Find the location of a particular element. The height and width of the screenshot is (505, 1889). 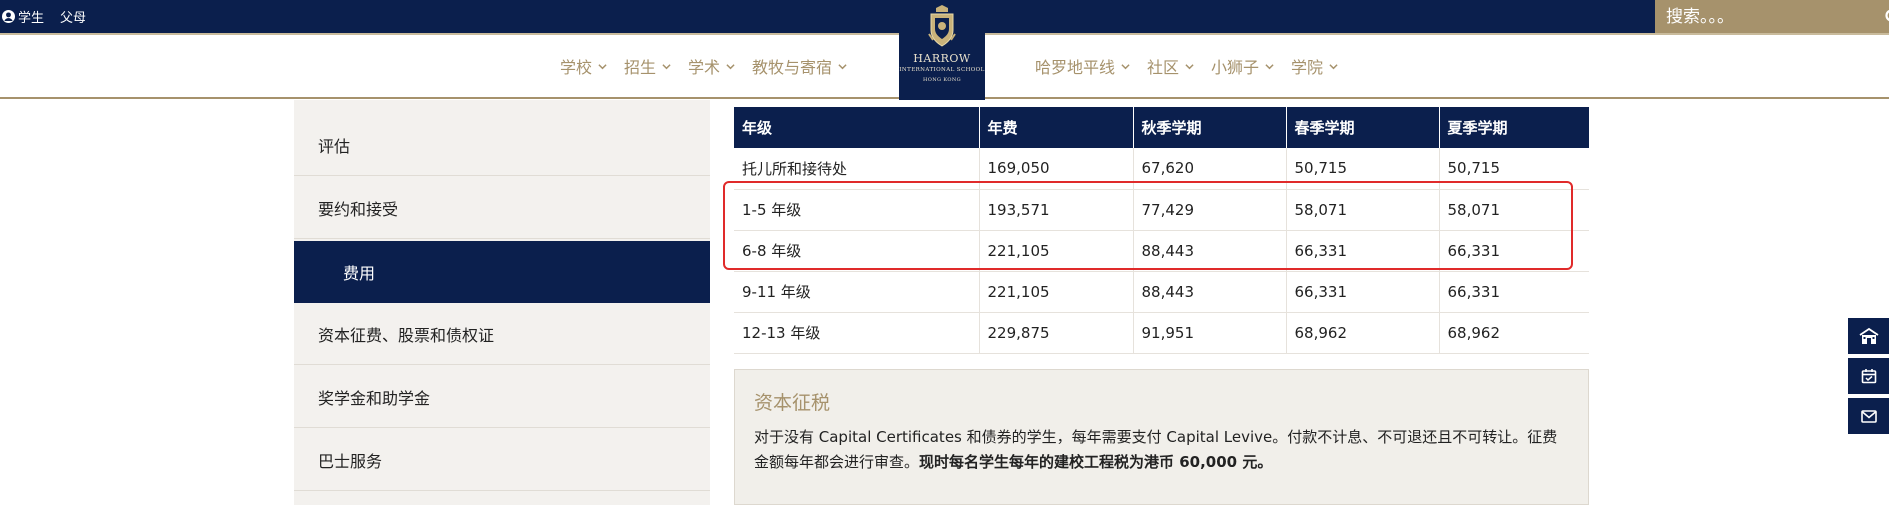

table-row: 托儿所和接待处 169,050 67,620 50,715 50,715 is located at coordinates (1161, 169).